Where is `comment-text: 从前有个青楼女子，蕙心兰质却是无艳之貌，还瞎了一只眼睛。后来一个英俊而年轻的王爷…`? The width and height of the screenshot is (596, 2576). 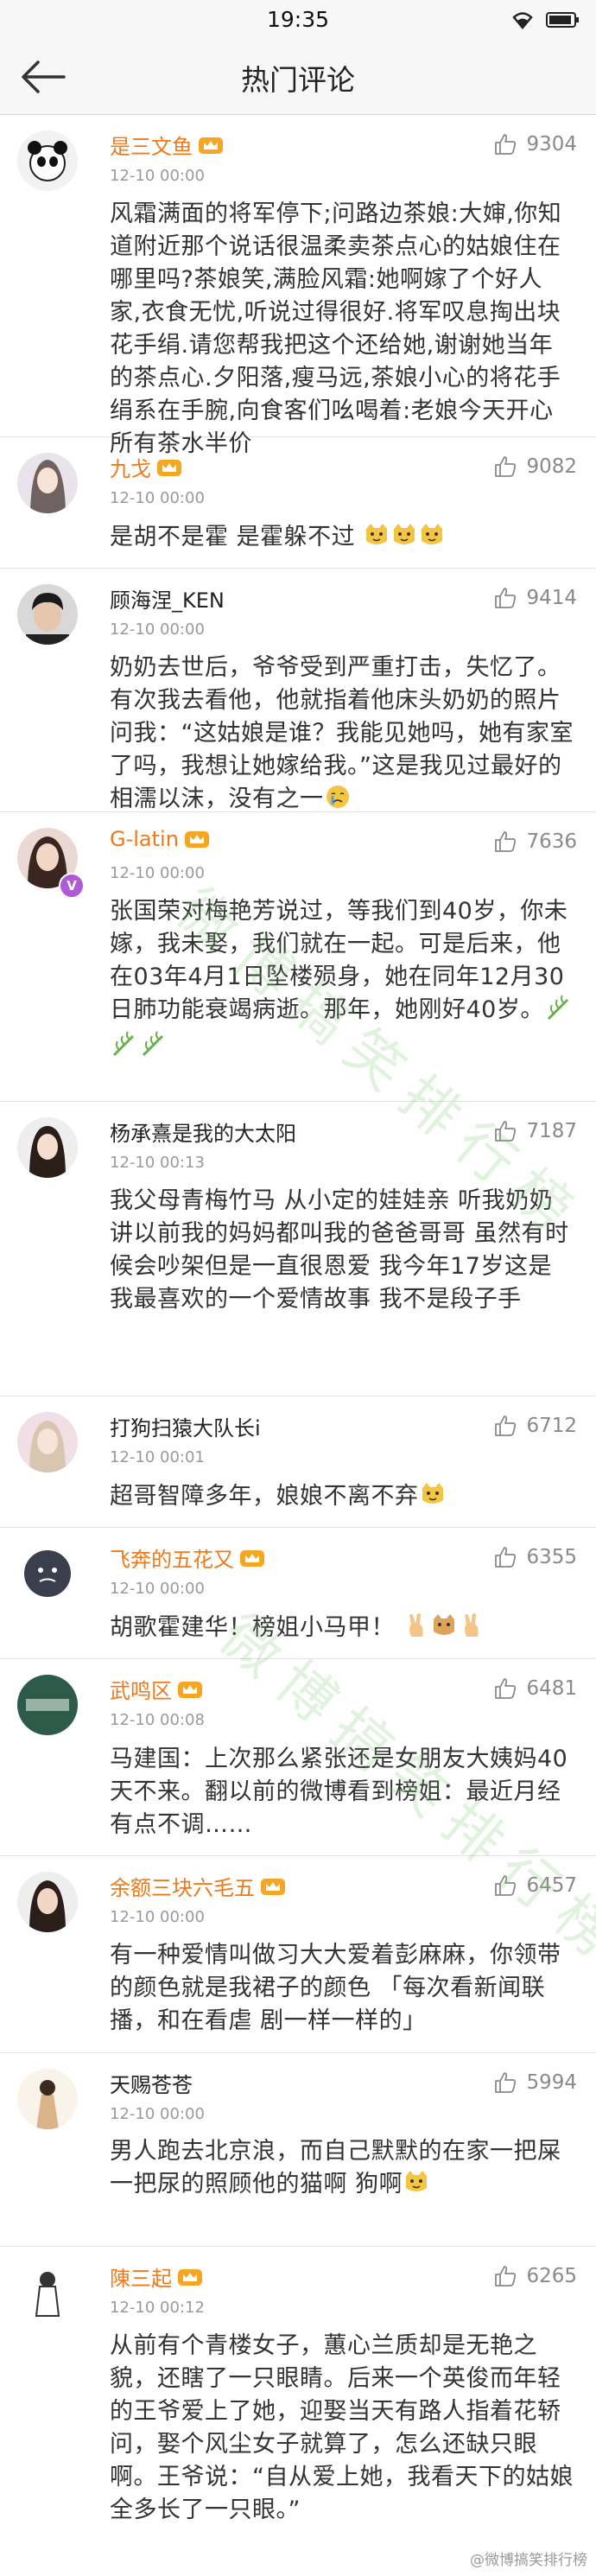 comment-text: 从前有个青楼女子，蕙心兰质却是无艳之貌，还瞎了一只眼睛。后来一个英俊而年轻的王爷… is located at coordinates (342, 2427).